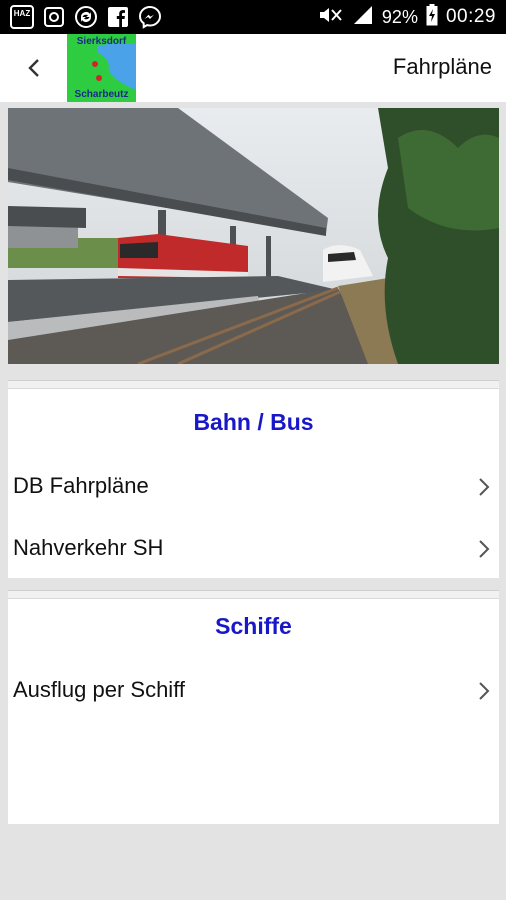 The image size is (506, 900). Describe the element at coordinates (253, 626) in the screenshot. I see `section-title: Schiffe` at that location.